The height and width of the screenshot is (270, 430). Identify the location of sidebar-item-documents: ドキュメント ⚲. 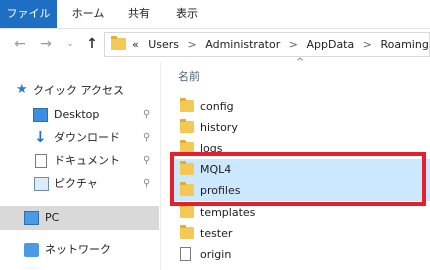
(79, 161).